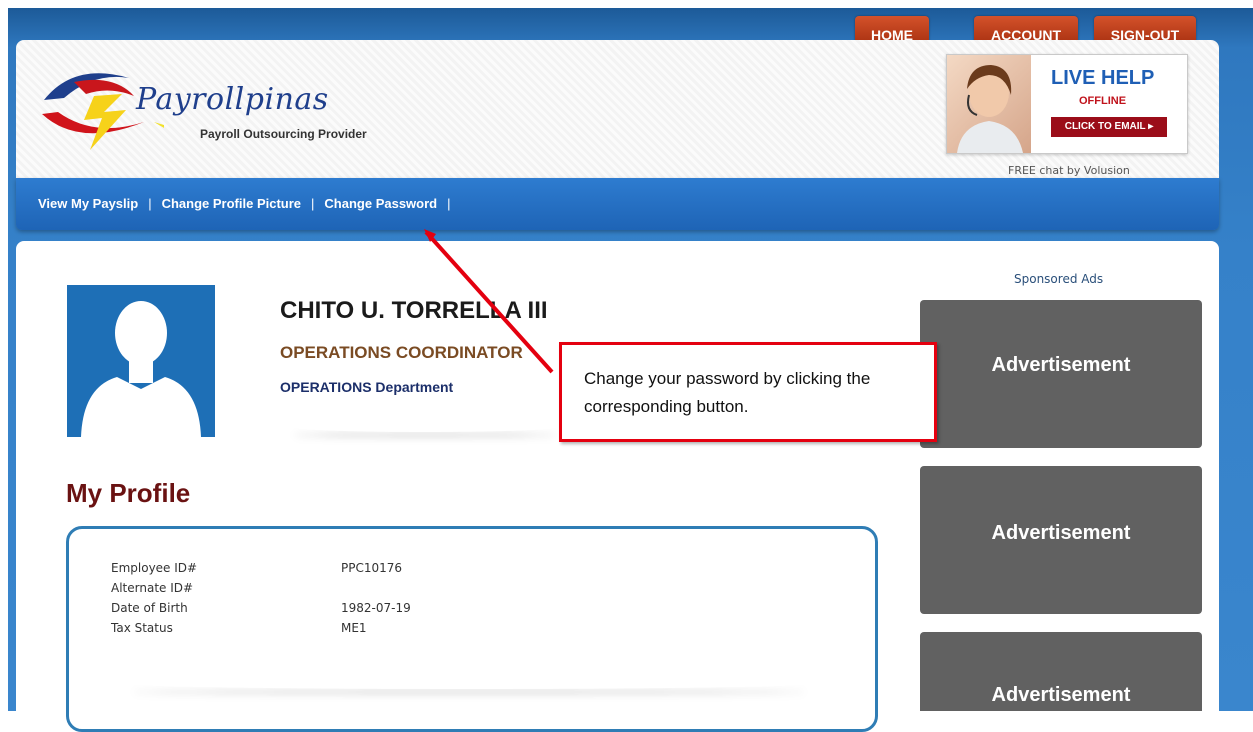 This screenshot has height=732, width=1253. What do you see at coordinates (354, 628) in the screenshot?
I see `profile-value: ME1` at bounding box center [354, 628].